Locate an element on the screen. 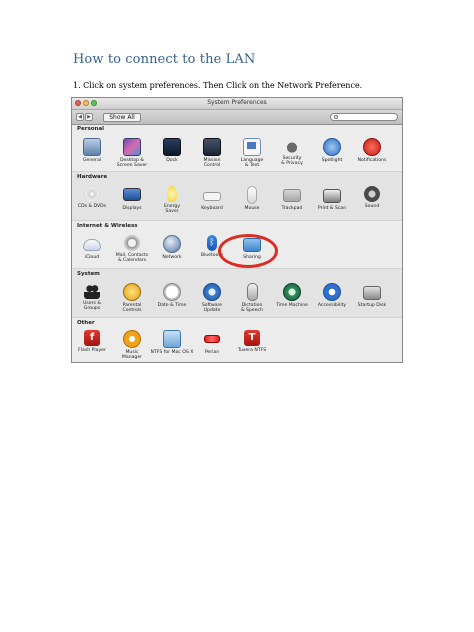 The image size is (474, 632). pref-cds-dvds: CDs & DVDs is located at coordinates (92, 197).